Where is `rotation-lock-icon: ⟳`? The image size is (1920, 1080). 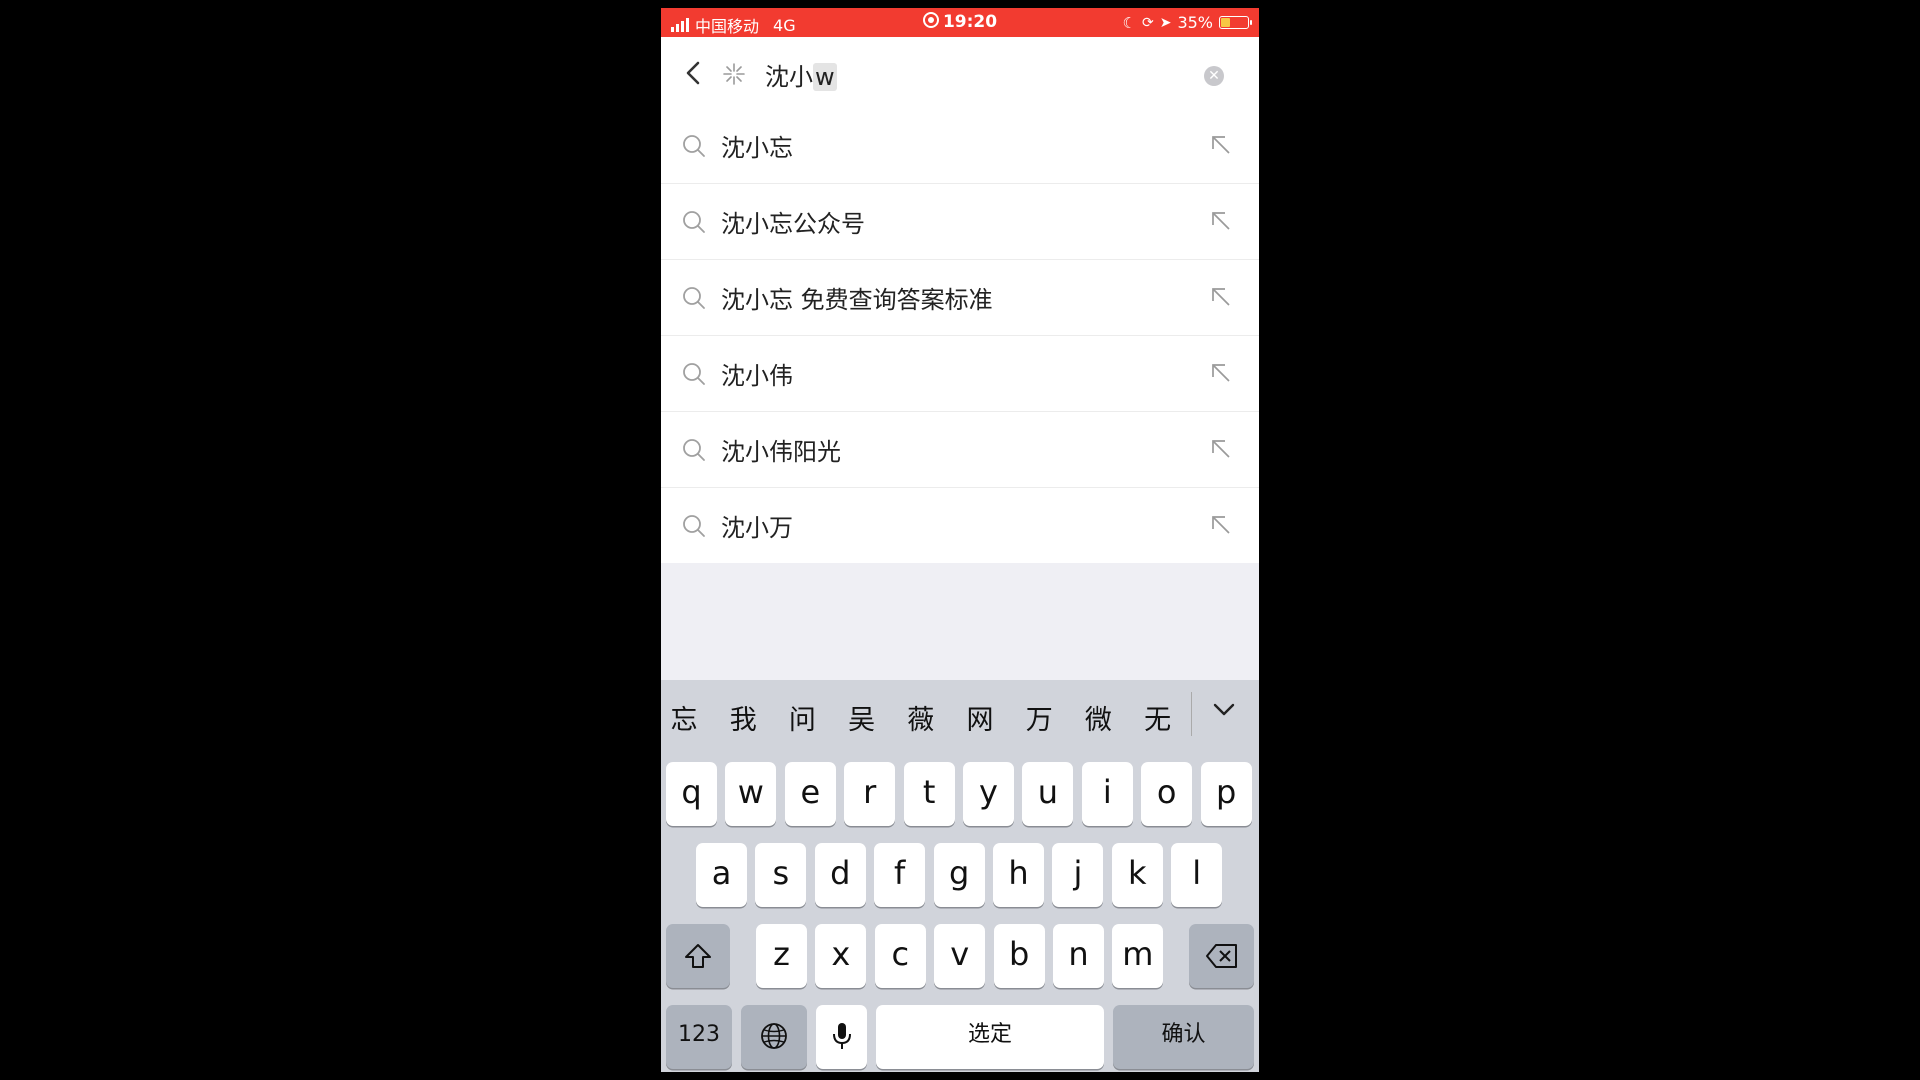
rotation-lock-icon: ⟳ is located at coordinates (1147, 22).